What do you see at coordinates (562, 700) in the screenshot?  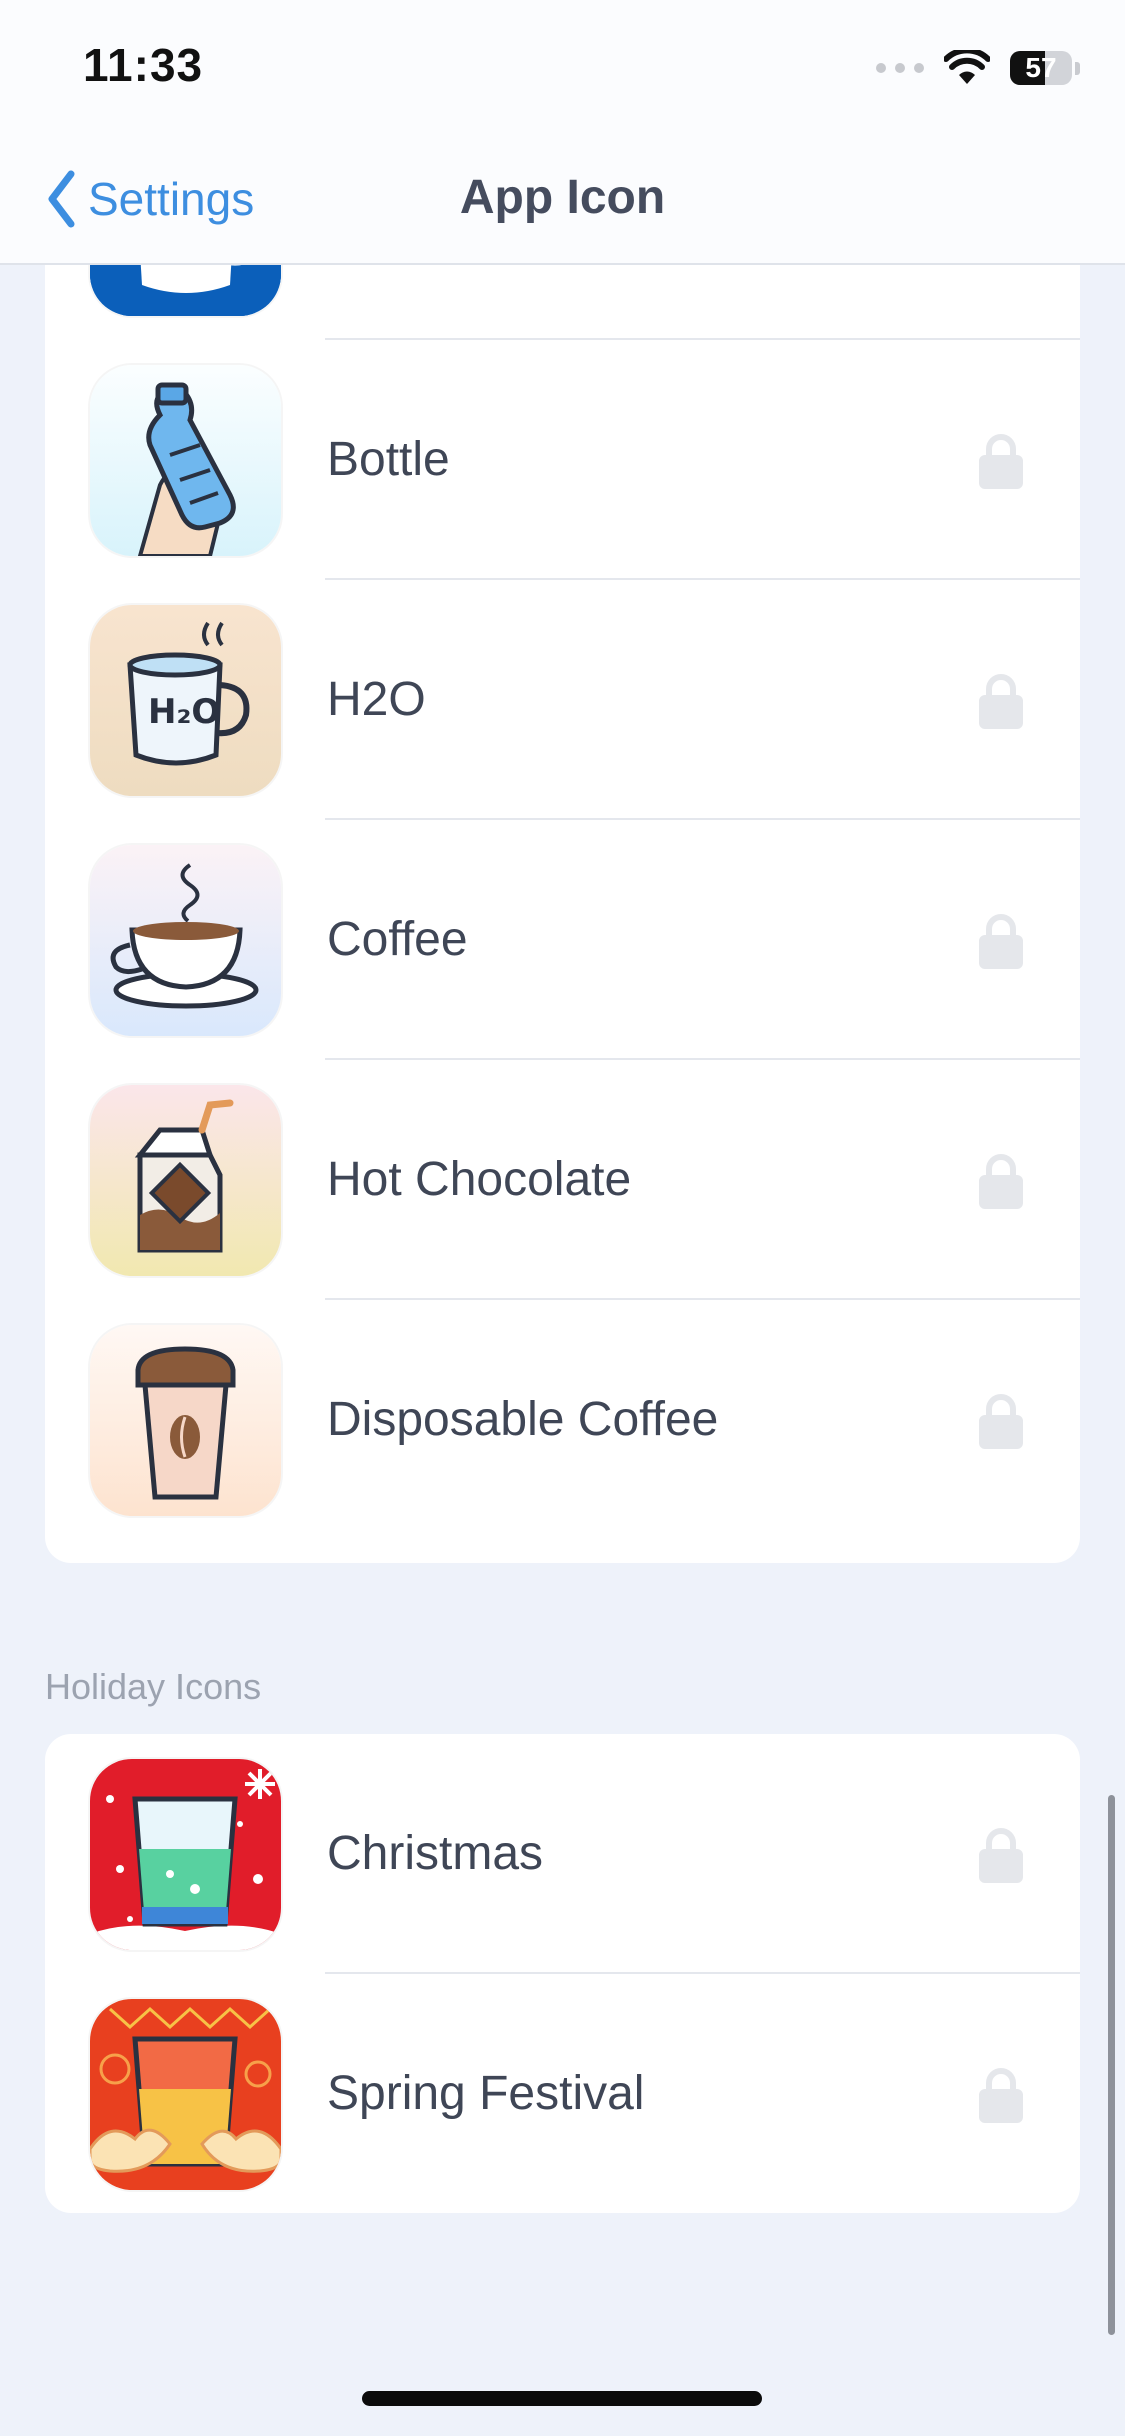 I see `icon-row-h2o: H₂O H2O` at bounding box center [562, 700].